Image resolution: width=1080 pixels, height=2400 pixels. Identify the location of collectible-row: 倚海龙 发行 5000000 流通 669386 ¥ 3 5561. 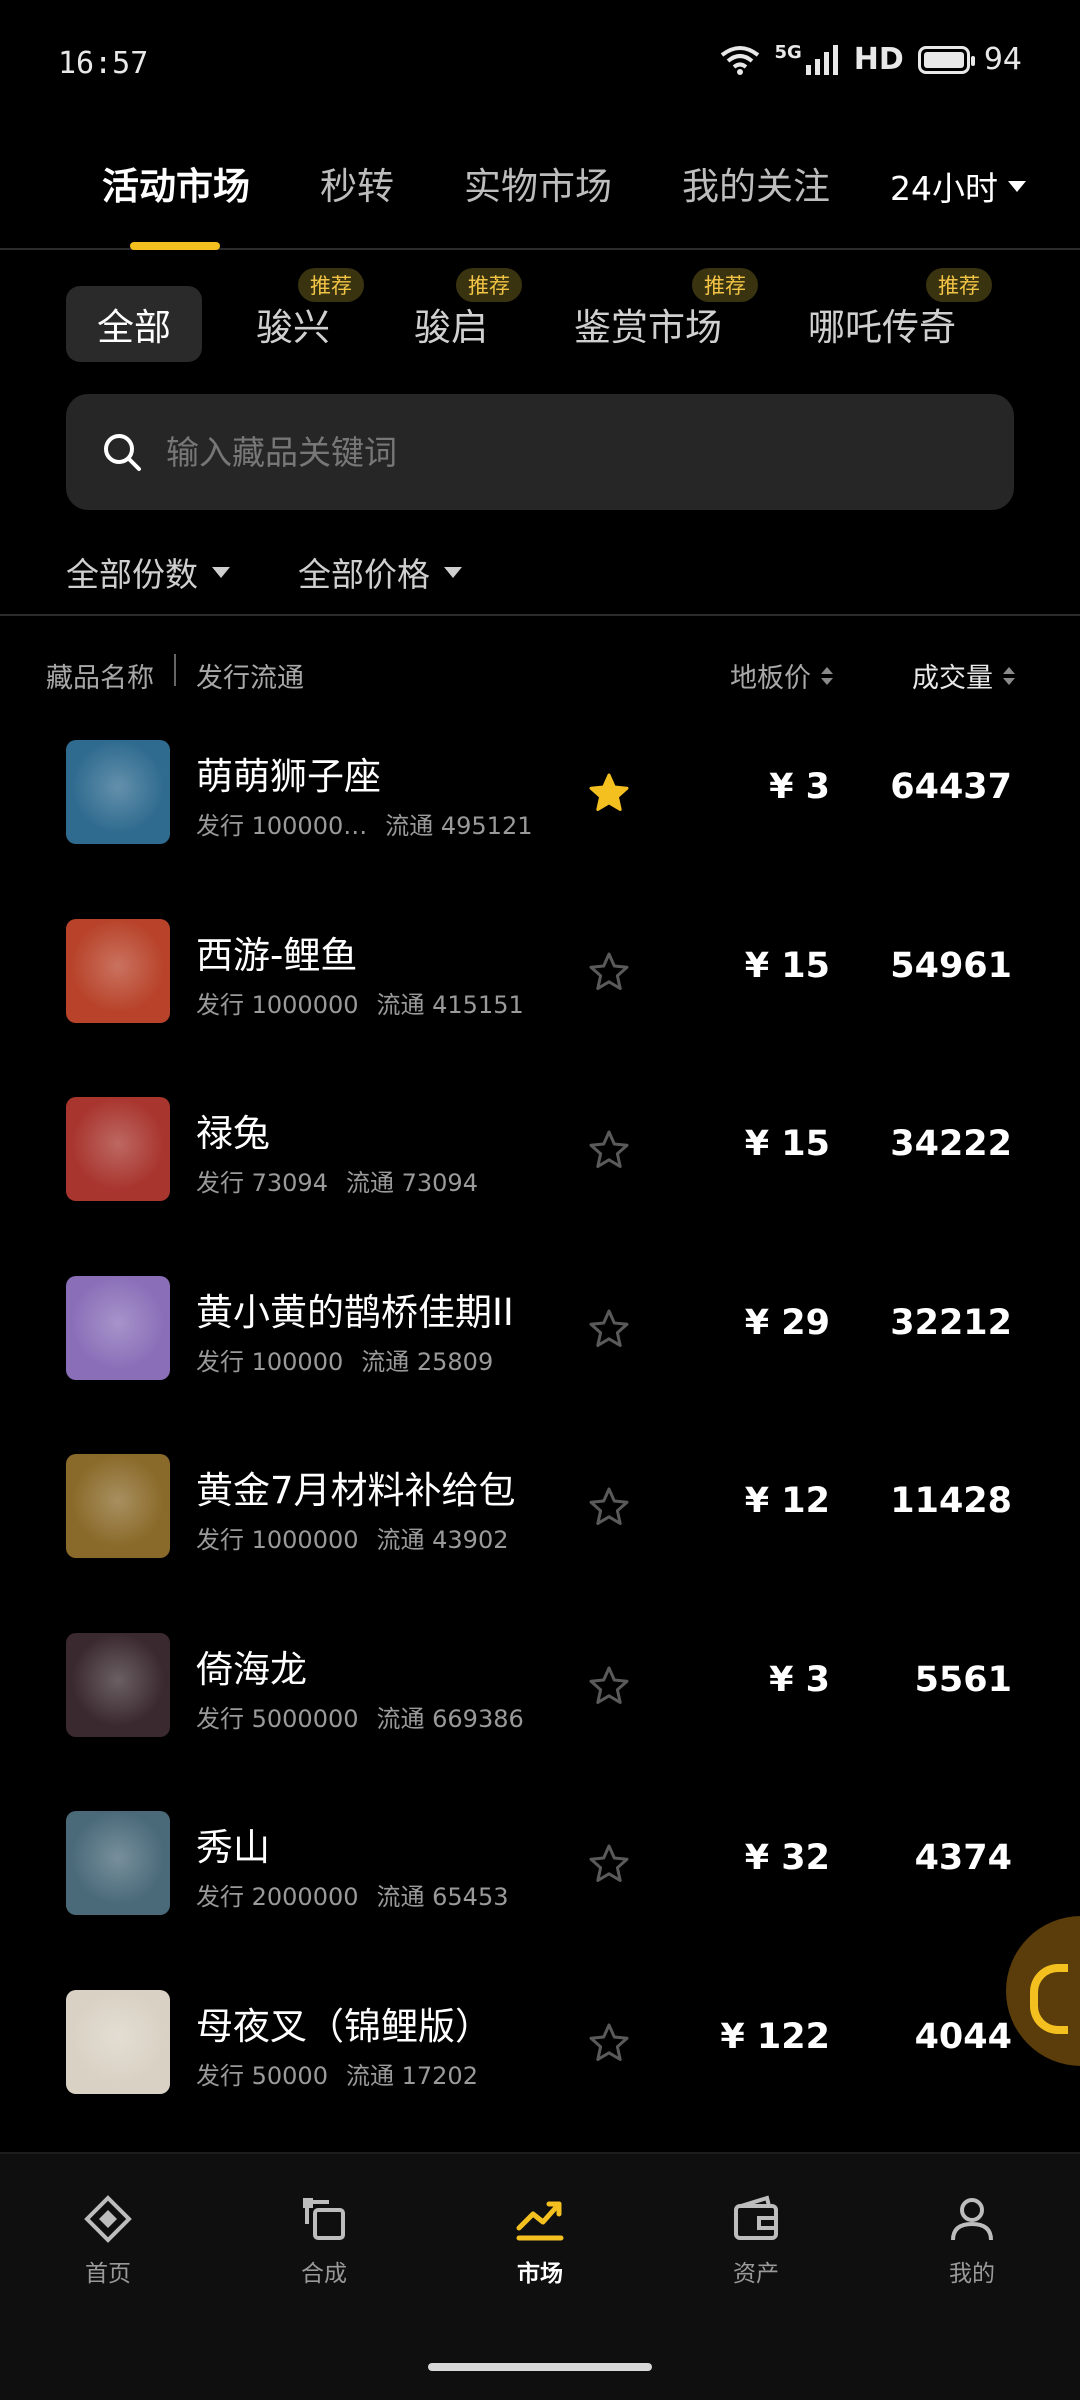
(540, 1694).